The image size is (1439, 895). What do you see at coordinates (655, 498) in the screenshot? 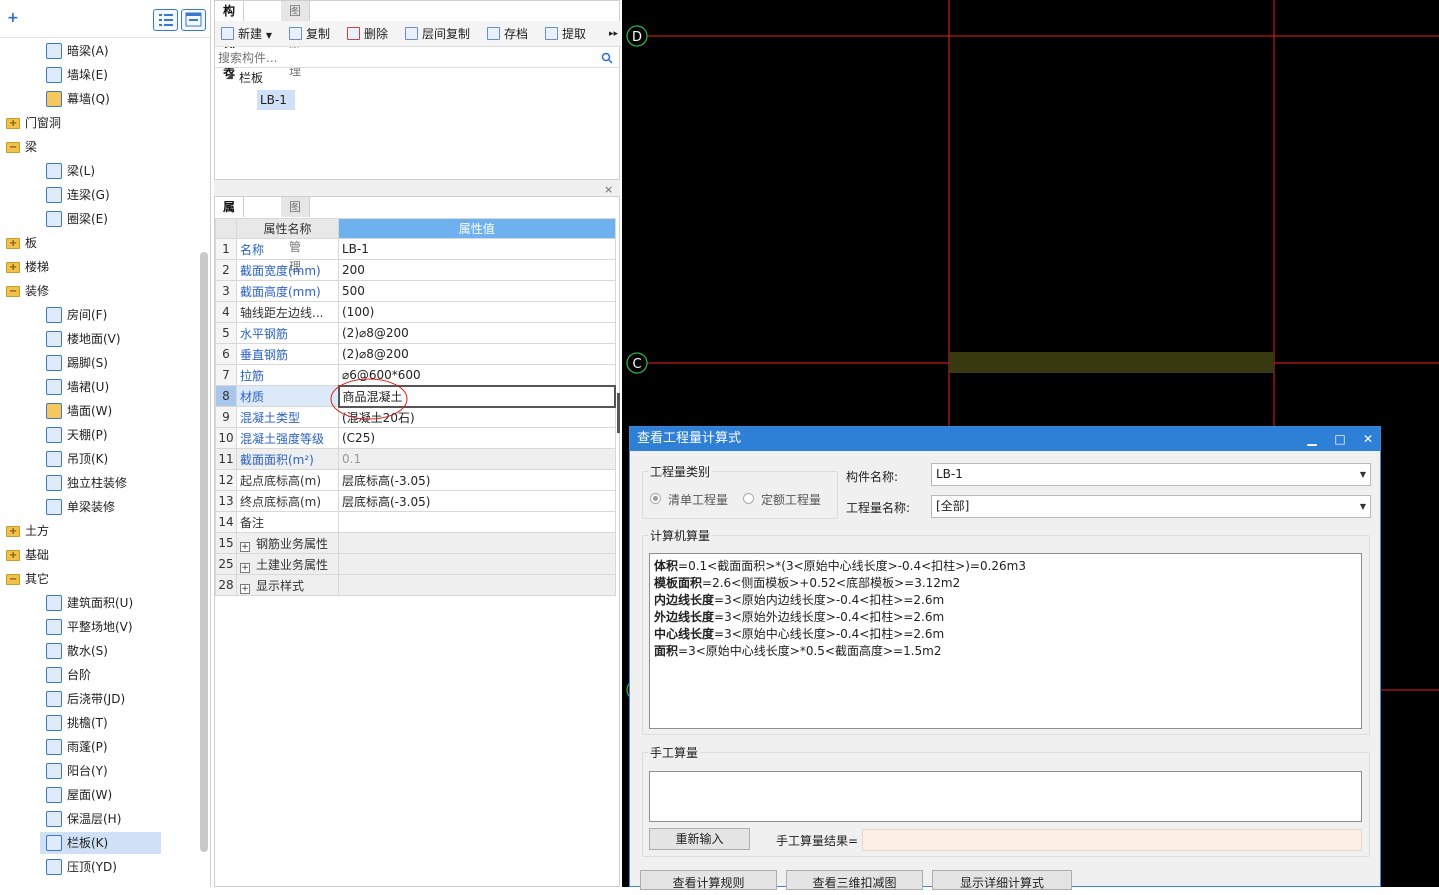
I see `radio-list-quantity` at bounding box center [655, 498].